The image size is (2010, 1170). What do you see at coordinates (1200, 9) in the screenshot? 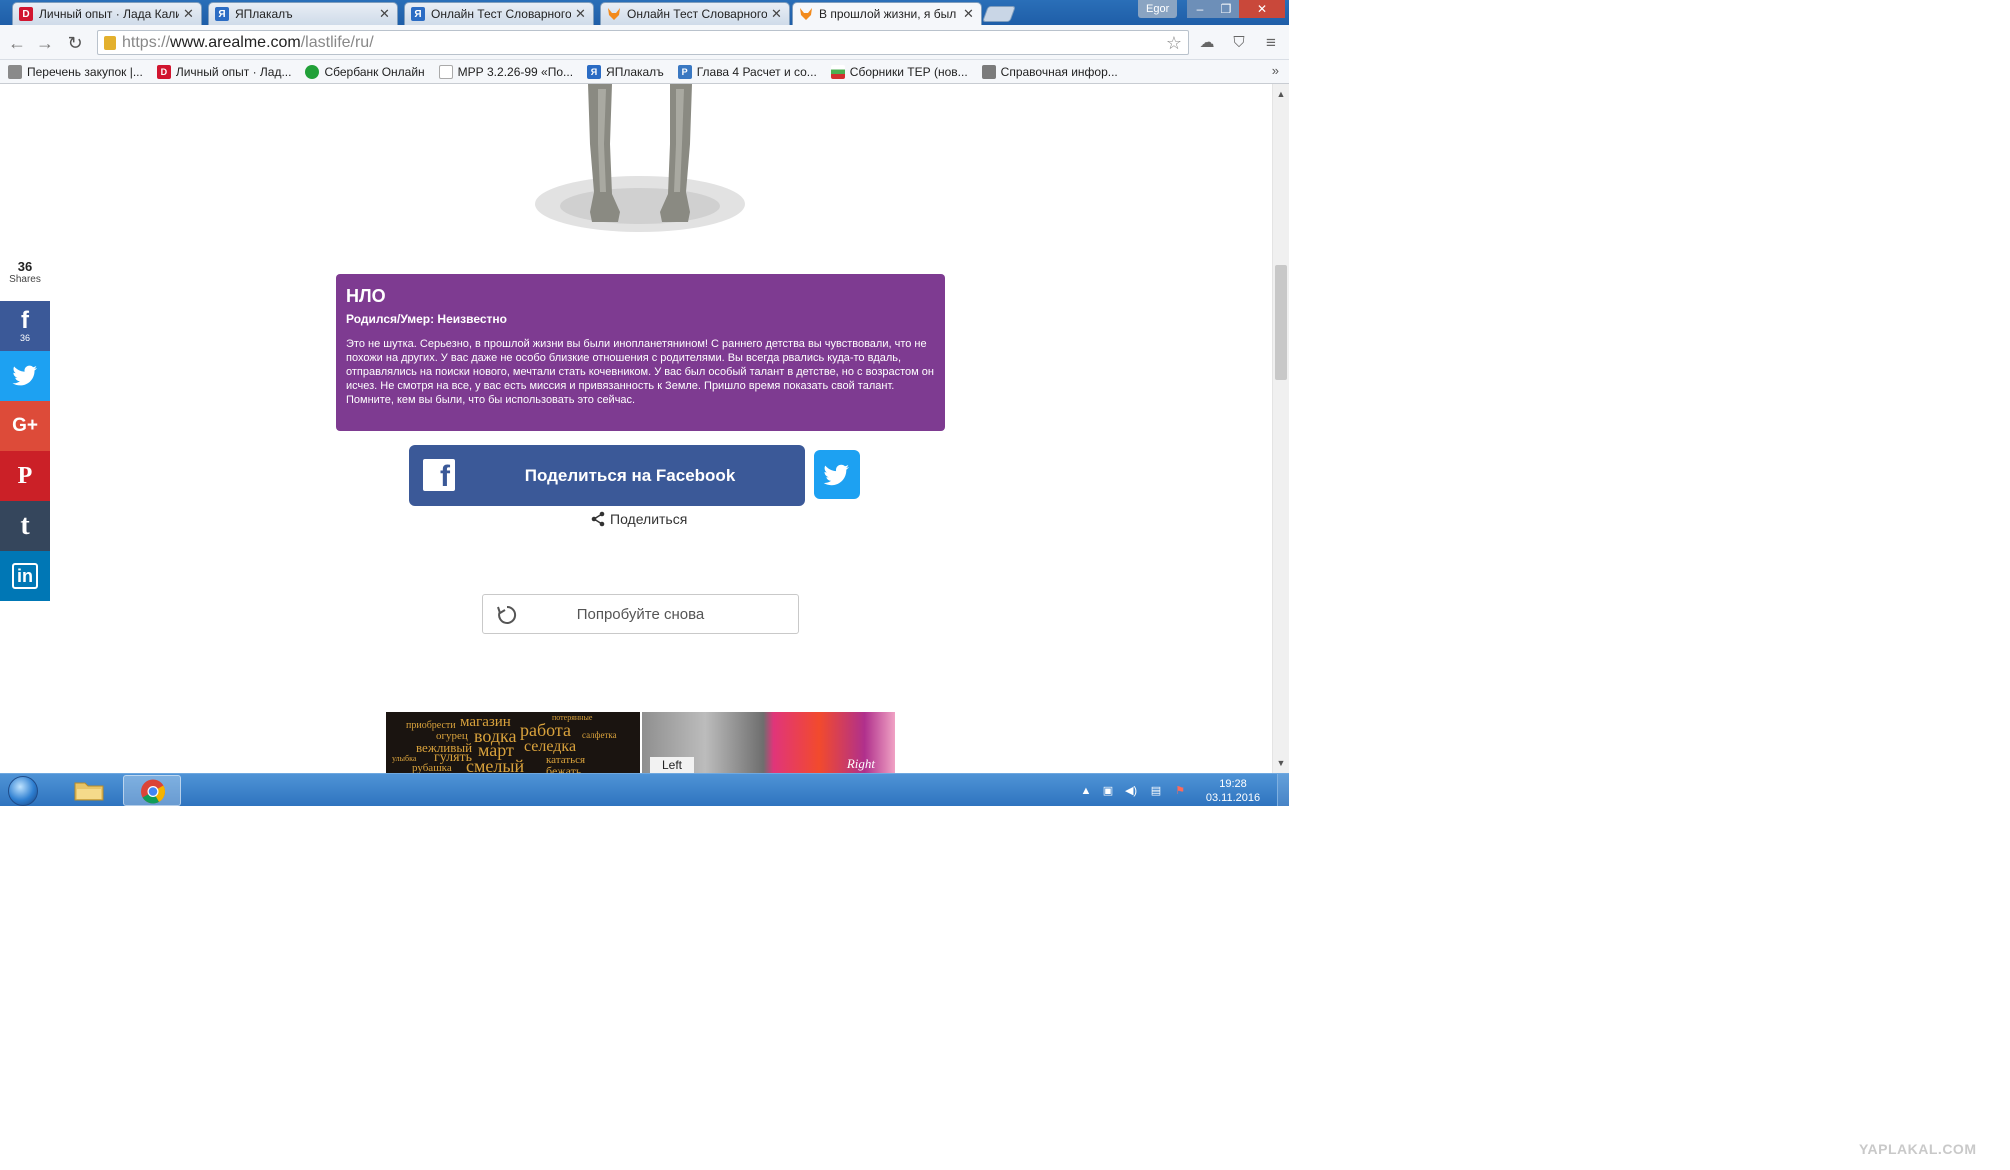
I see `minimize-button: –` at bounding box center [1200, 9].